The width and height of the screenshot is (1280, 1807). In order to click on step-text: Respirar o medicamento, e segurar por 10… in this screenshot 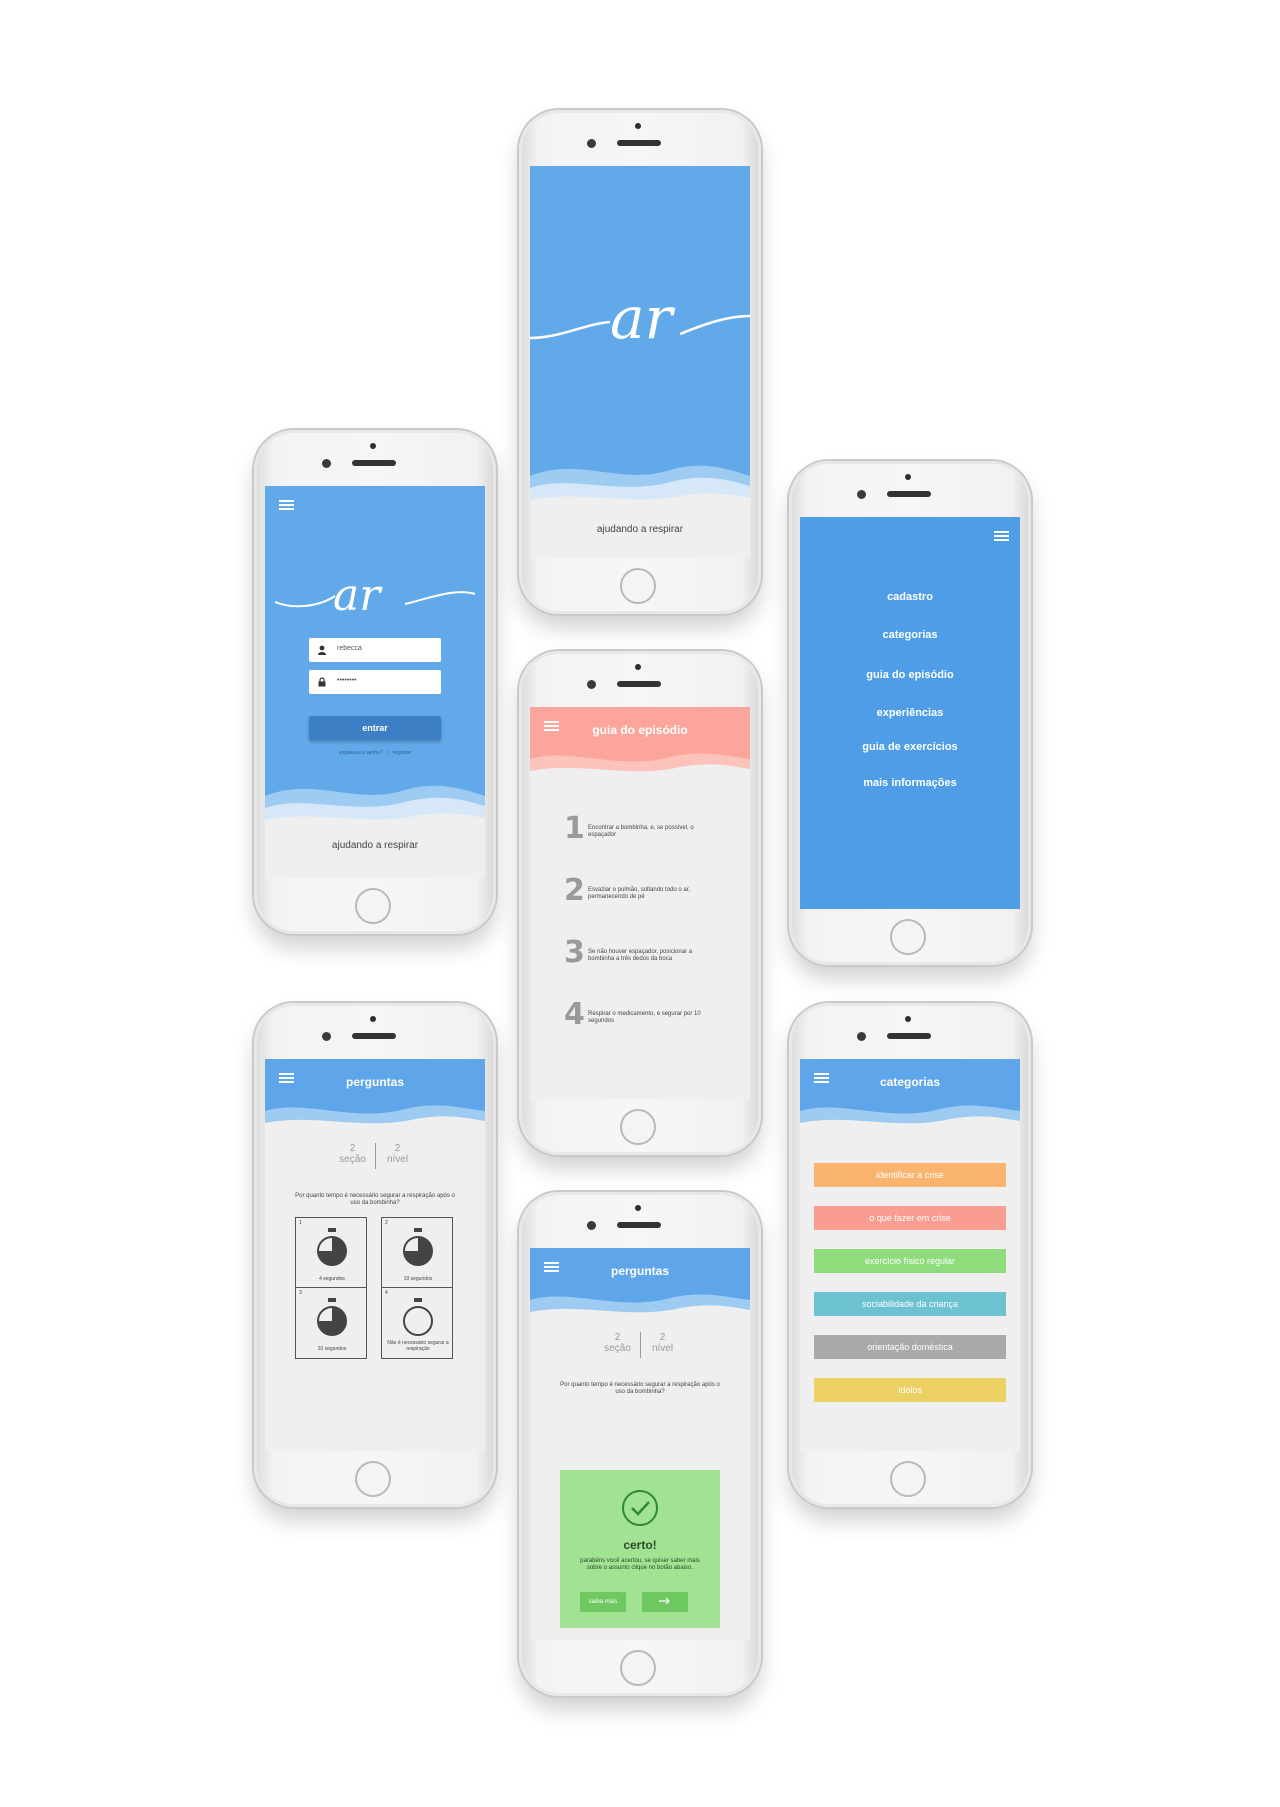, I will do `click(644, 1017)`.